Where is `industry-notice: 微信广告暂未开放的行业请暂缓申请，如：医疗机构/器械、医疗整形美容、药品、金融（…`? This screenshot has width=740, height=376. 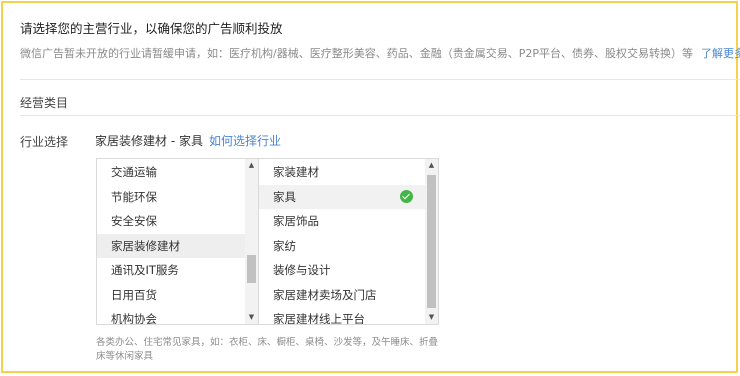
industry-notice: 微信广告暂未开放的行业请暂缓申请，如：医疗机构/器械、医疗整形美容、药品、金融（… is located at coordinates (380, 53).